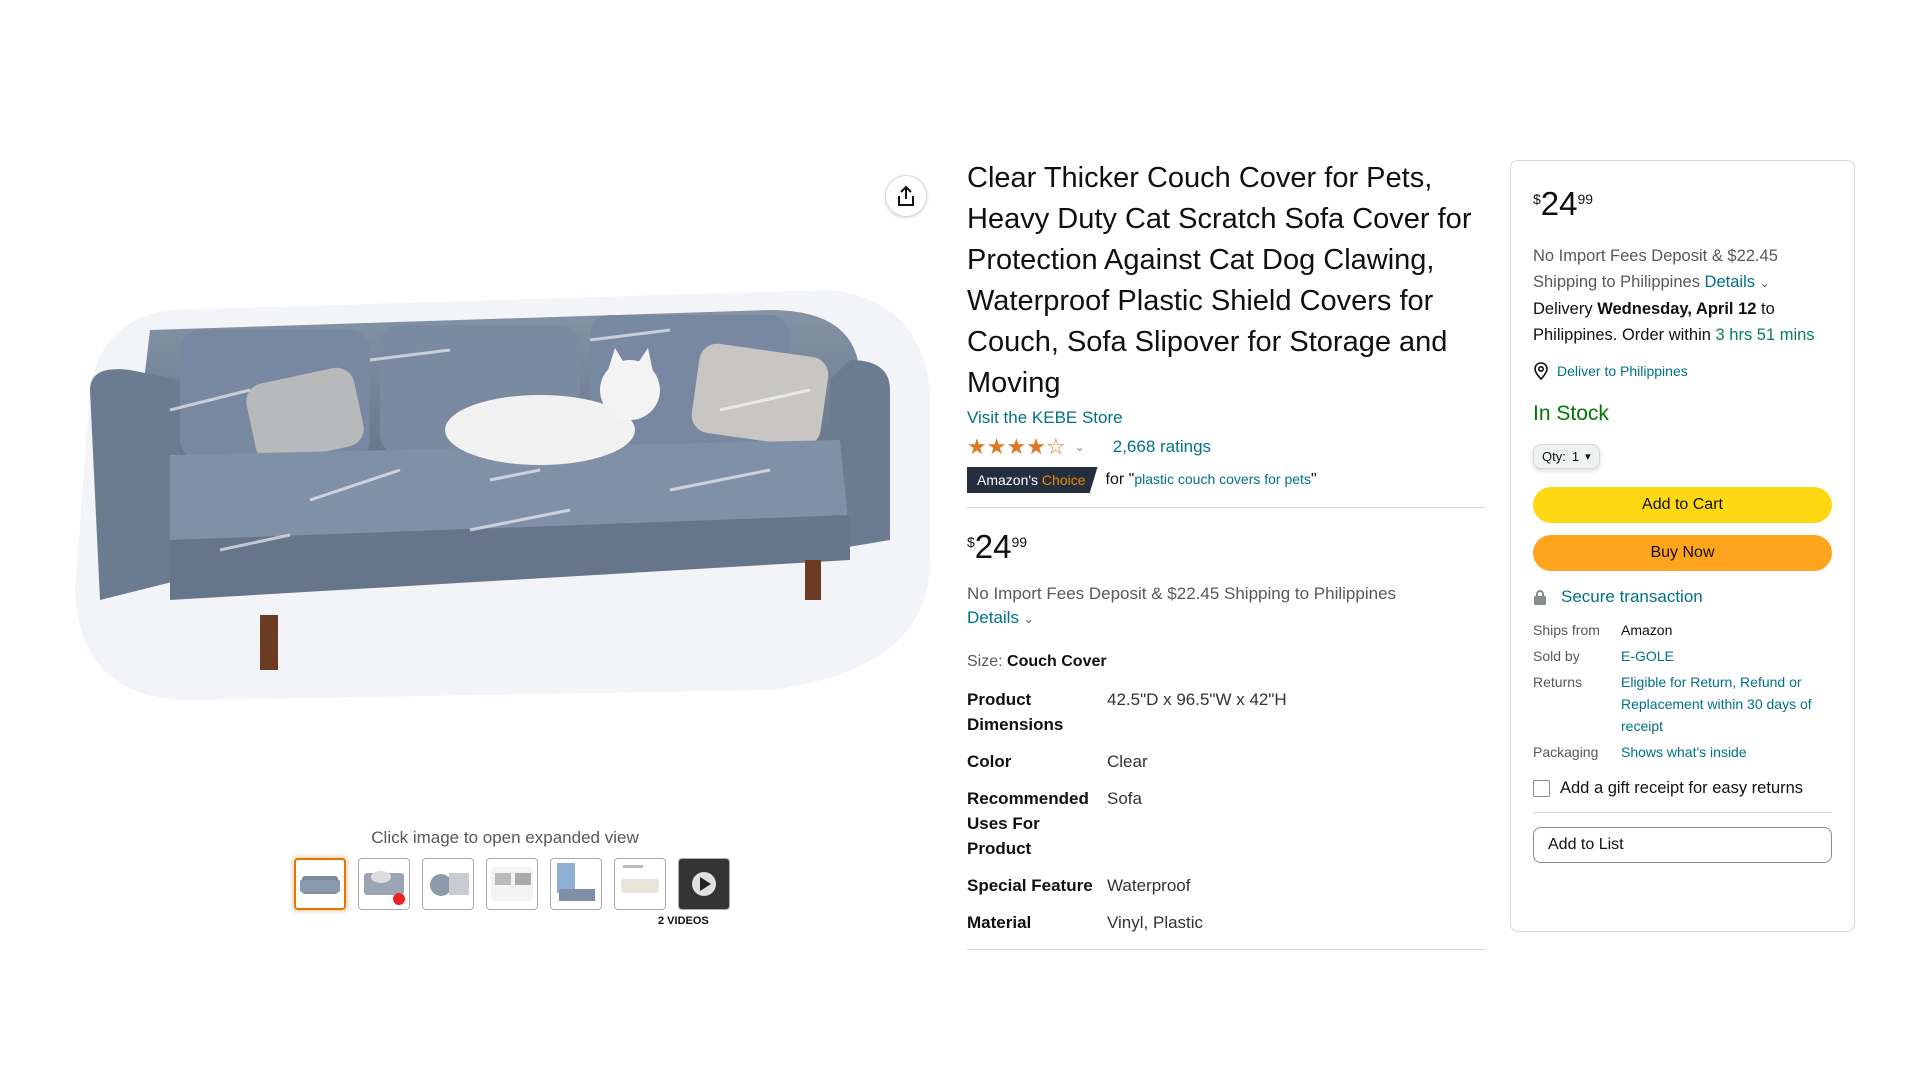  Describe the element at coordinates (1682, 553) in the screenshot. I see `buy-now-button: Buy Now` at that location.